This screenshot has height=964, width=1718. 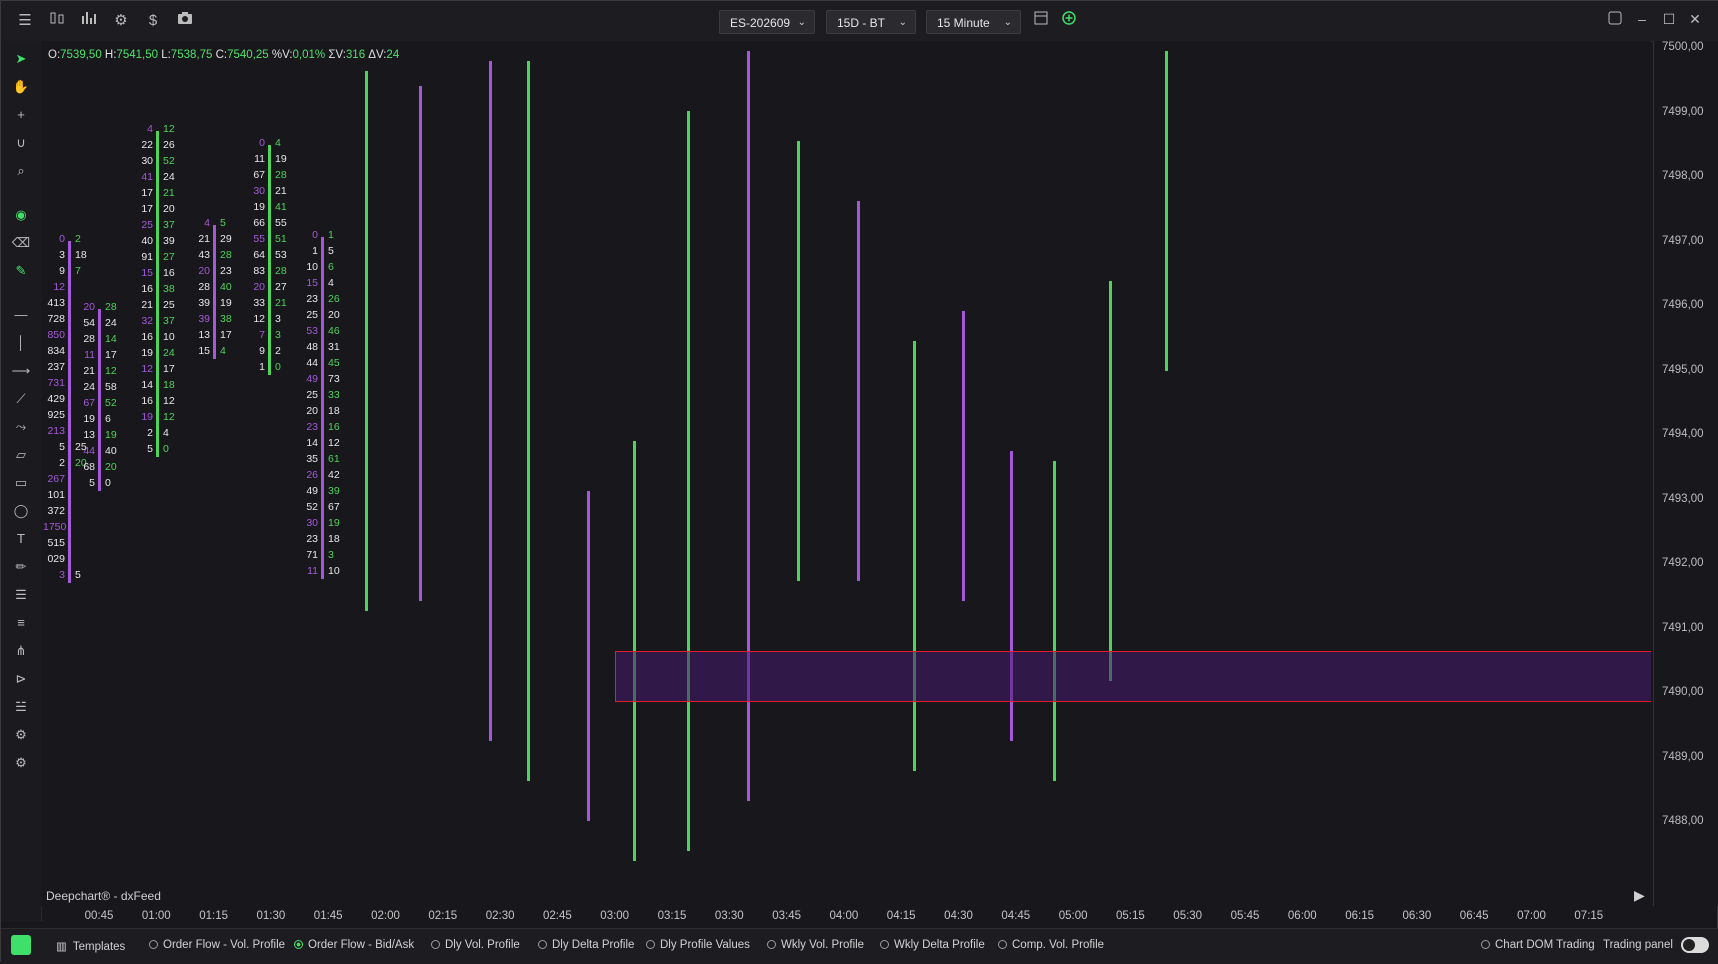 What do you see at coordinates (21, 735) in the screenshot?
I see `indicator-settings-icon: ⚙` at bounding box center [21, 735].